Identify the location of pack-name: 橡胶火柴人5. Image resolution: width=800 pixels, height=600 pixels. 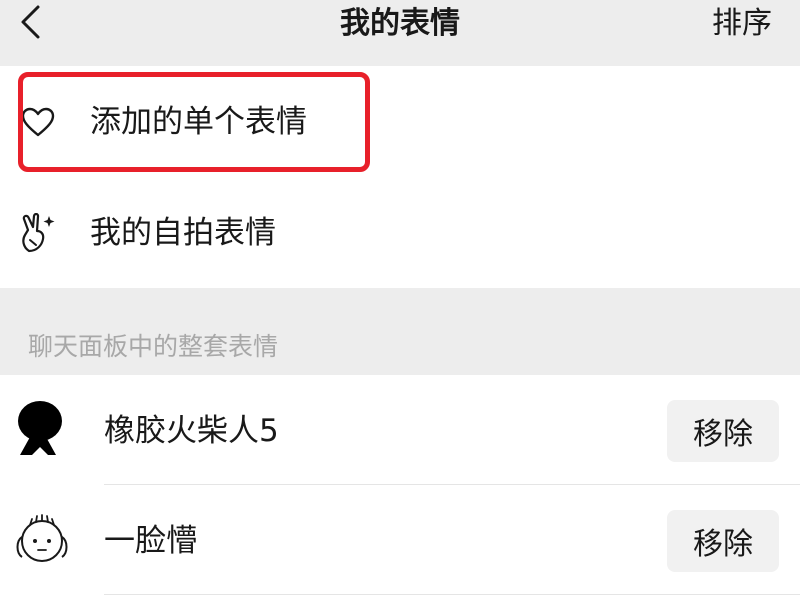
(191, 431).